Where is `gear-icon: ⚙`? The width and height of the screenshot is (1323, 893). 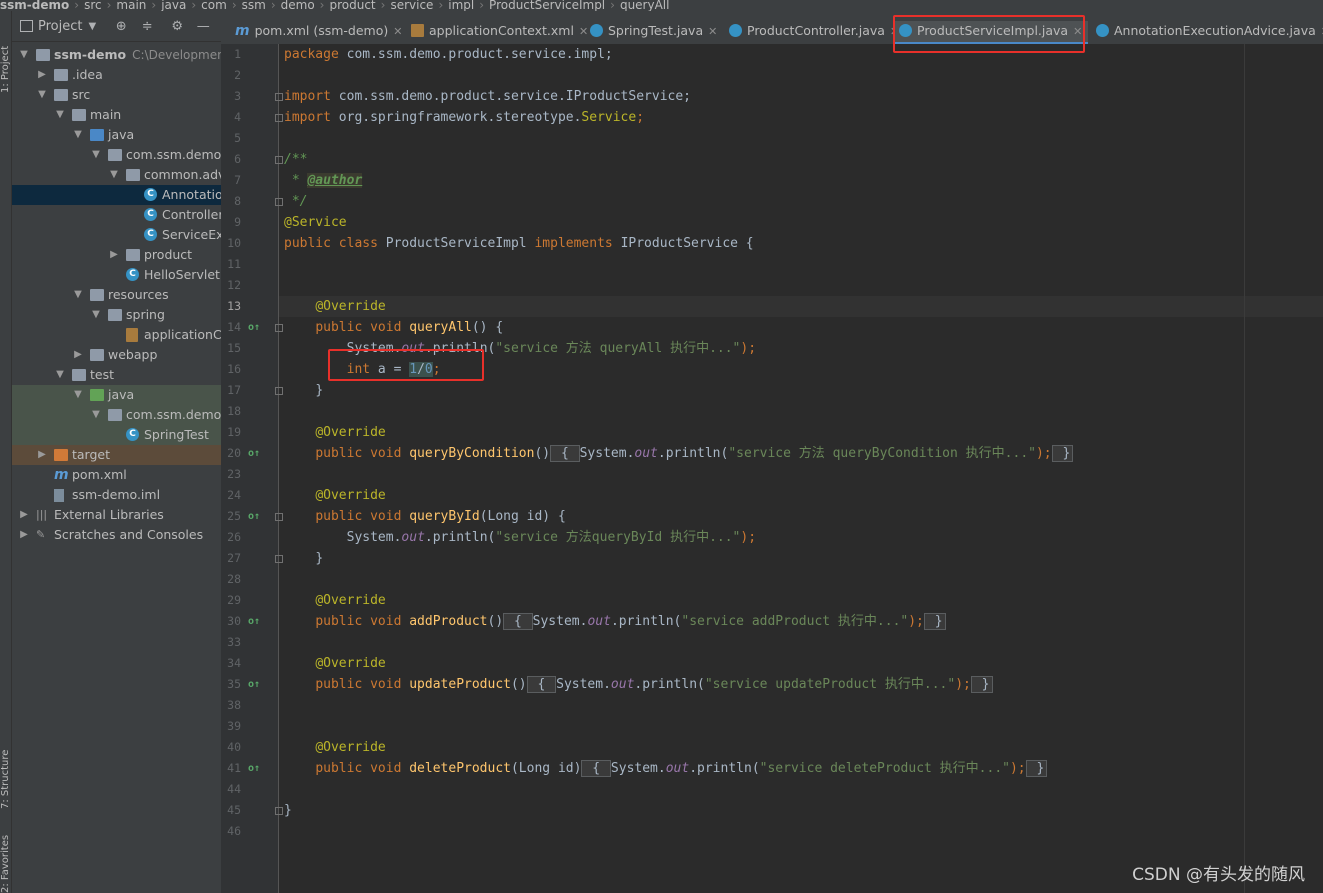 gear-icon: ⚙ is located at coordinates (177, 26).